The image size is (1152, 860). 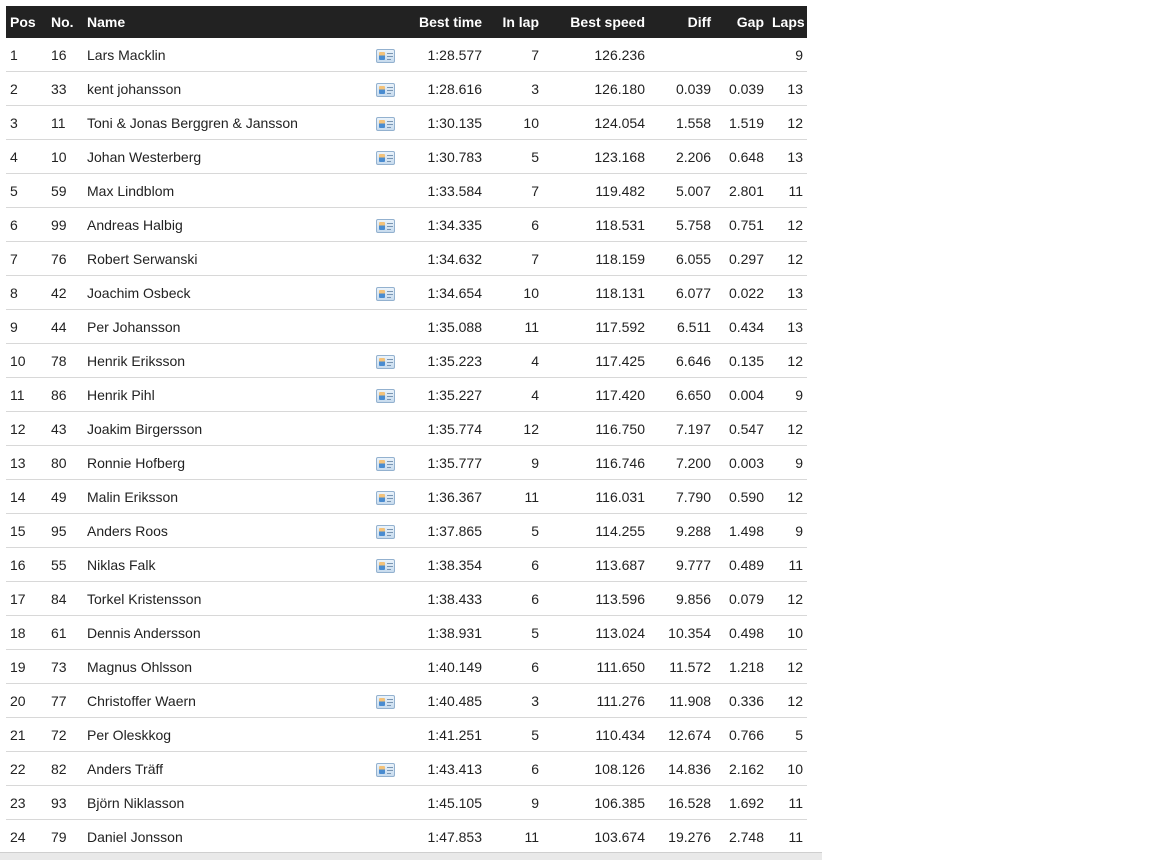 What do you see at coordinates (224, 428) in the screenshot?
I see `cell-name: Joakim Birgersson` at bounding box center [224, 428].